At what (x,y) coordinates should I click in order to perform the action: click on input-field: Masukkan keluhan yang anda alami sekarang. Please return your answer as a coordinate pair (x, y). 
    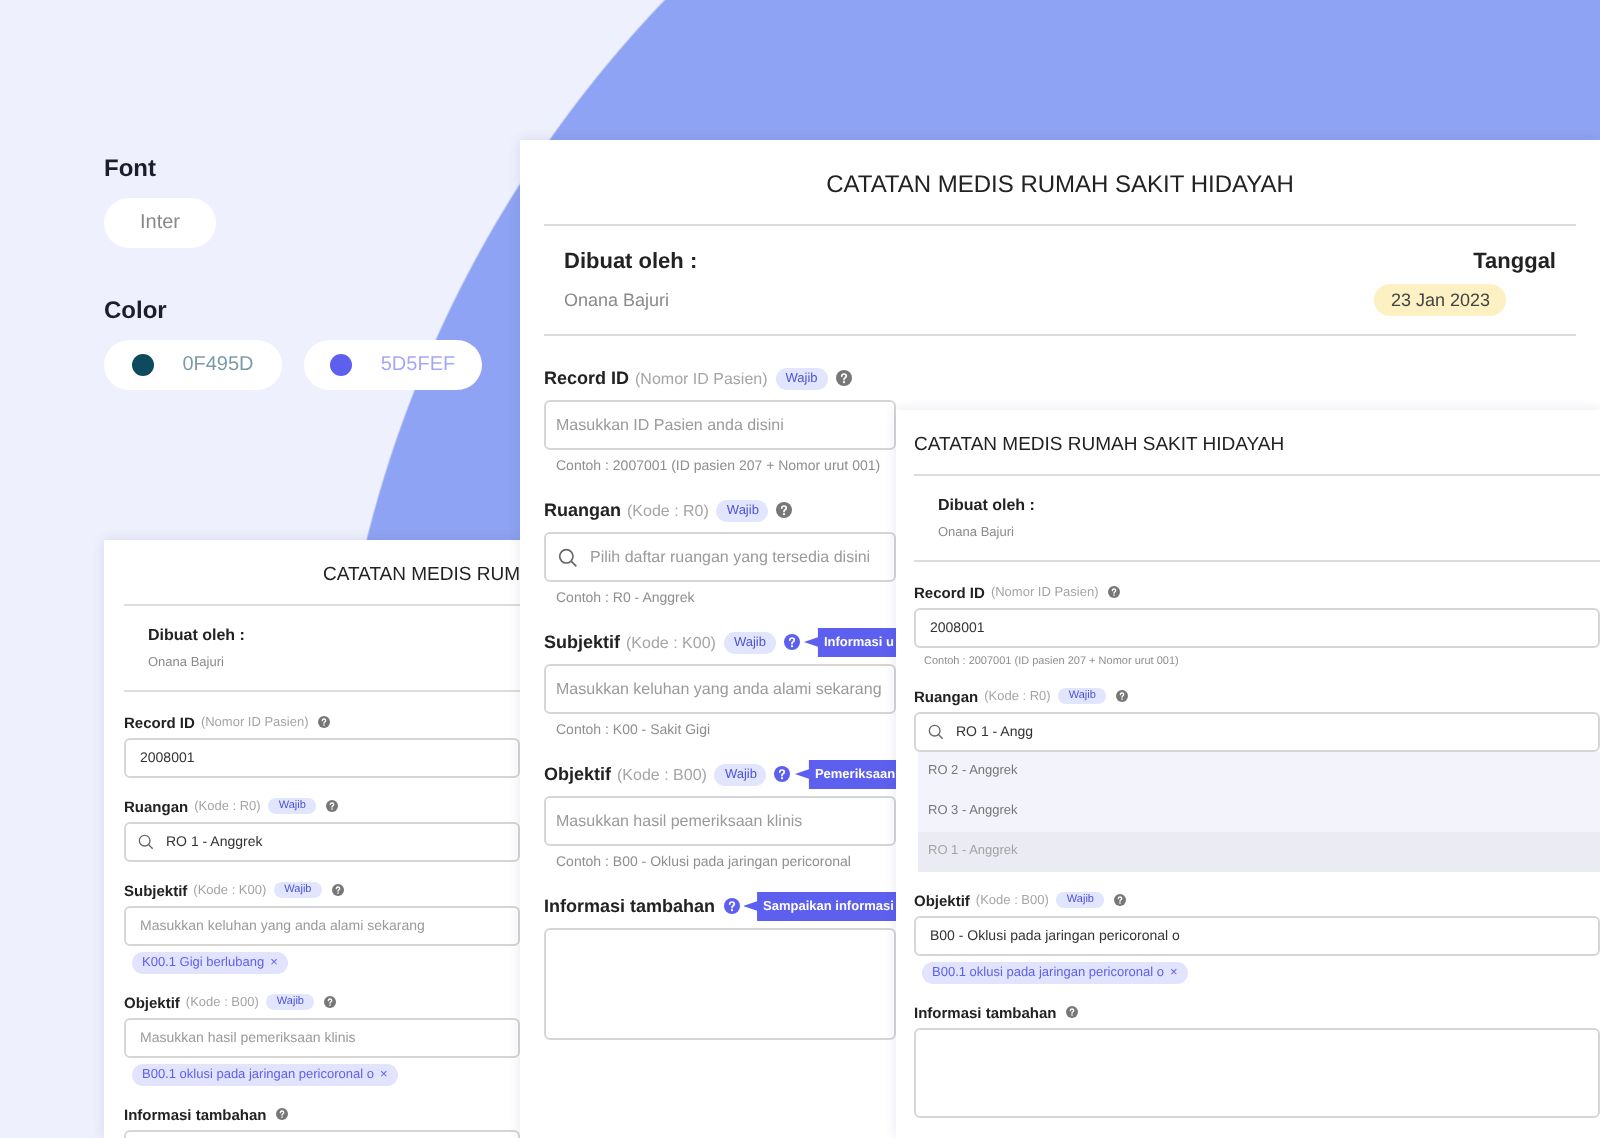
    Looking at the image, I should click on (720, 689).